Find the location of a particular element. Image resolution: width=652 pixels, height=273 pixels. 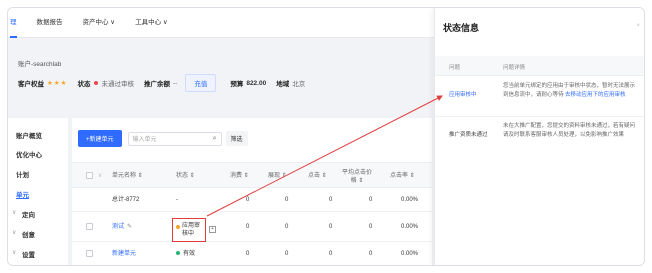

table-row: 总计-8772 - 0 0 0 0 0.00% is located at coordinates (252, 200).